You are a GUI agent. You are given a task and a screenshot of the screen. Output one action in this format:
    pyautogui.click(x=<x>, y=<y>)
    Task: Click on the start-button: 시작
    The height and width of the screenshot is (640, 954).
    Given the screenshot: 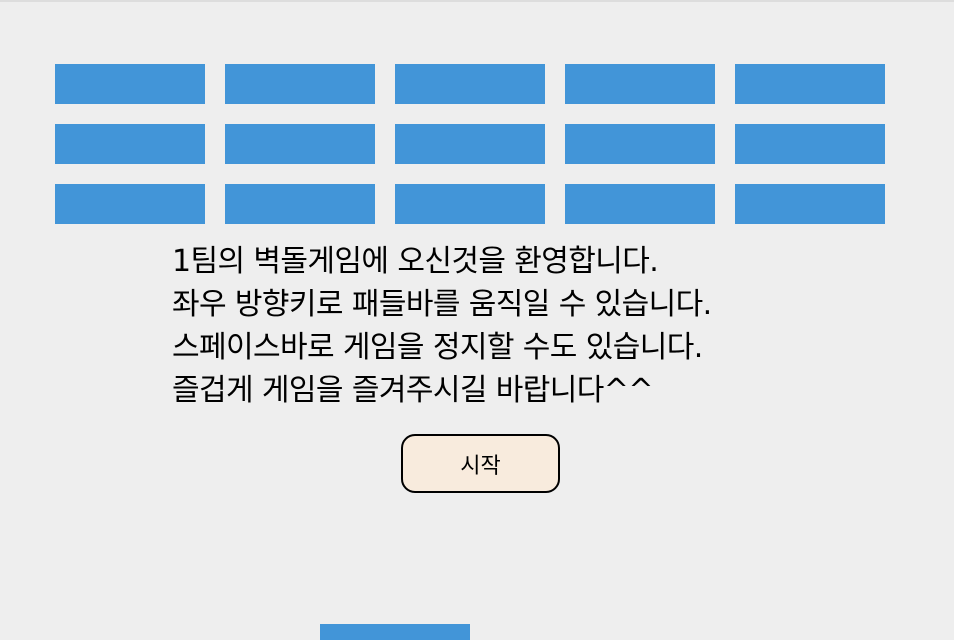 What is the action you would take?
    pyautogui.click(x=480, y=463)
    